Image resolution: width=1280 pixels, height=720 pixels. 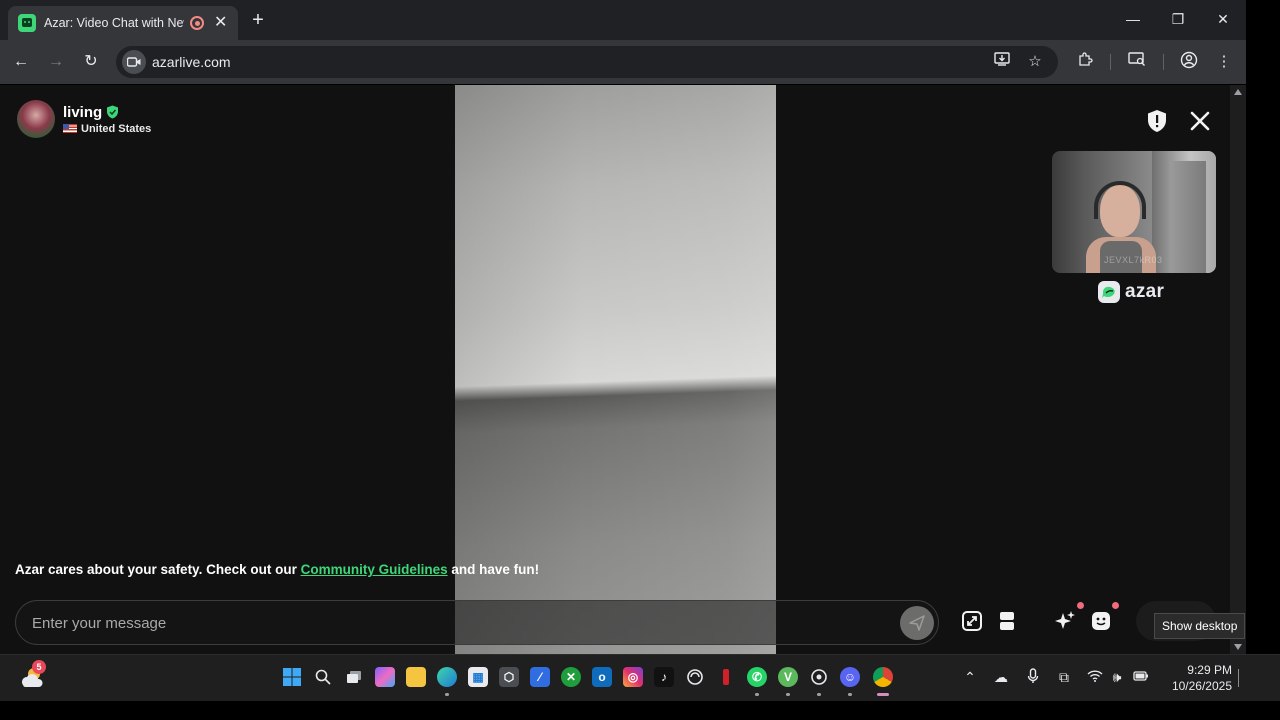 What do you see at coordinates (197, 23) in the screenshot?
I see `recording-indicator-icon` at bounding box center [197, 23].